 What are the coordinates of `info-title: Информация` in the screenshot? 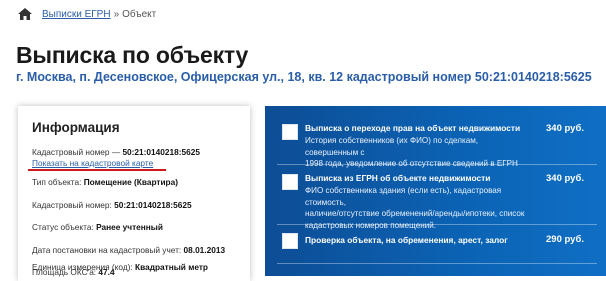 It's located at (76, 127).